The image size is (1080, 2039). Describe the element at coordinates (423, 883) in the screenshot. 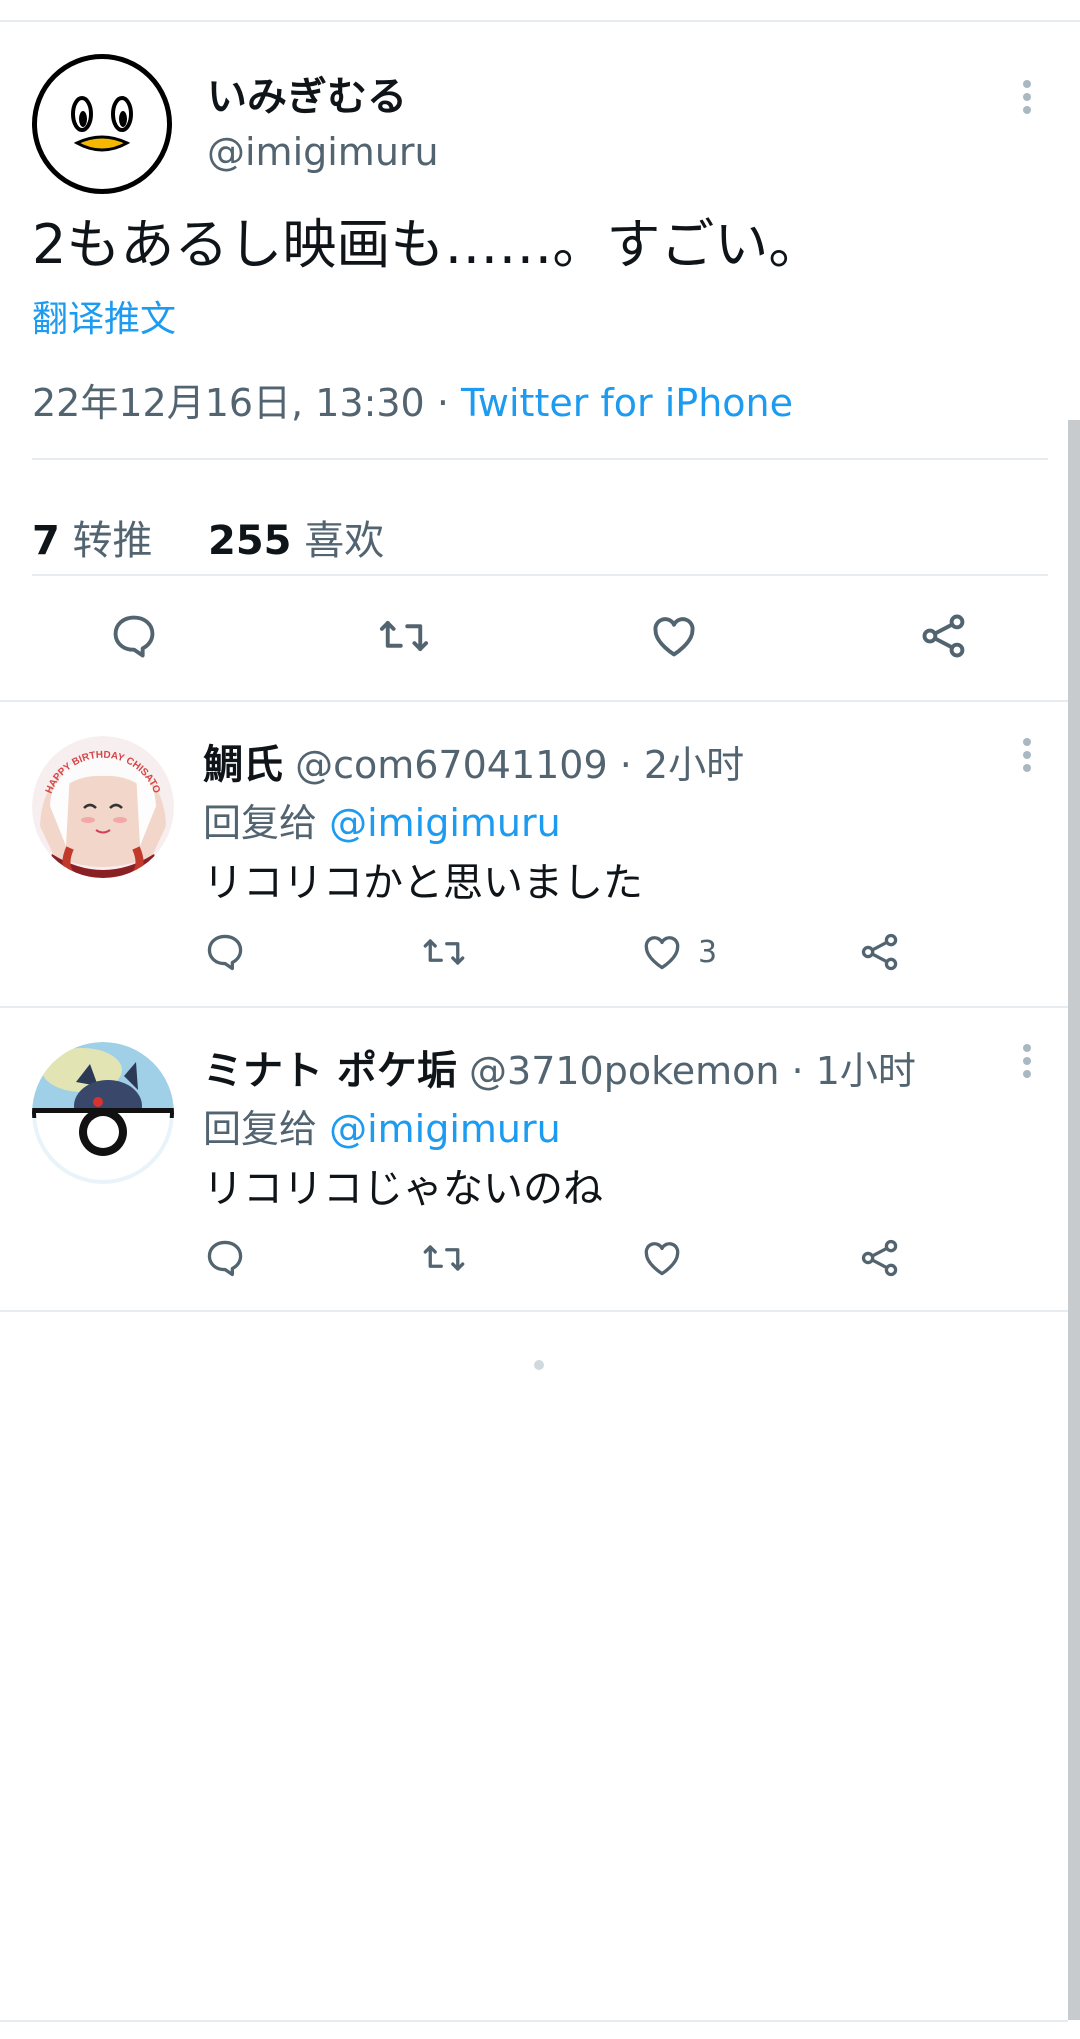

I see `reply-text: リコリコかと思いました` at that location.